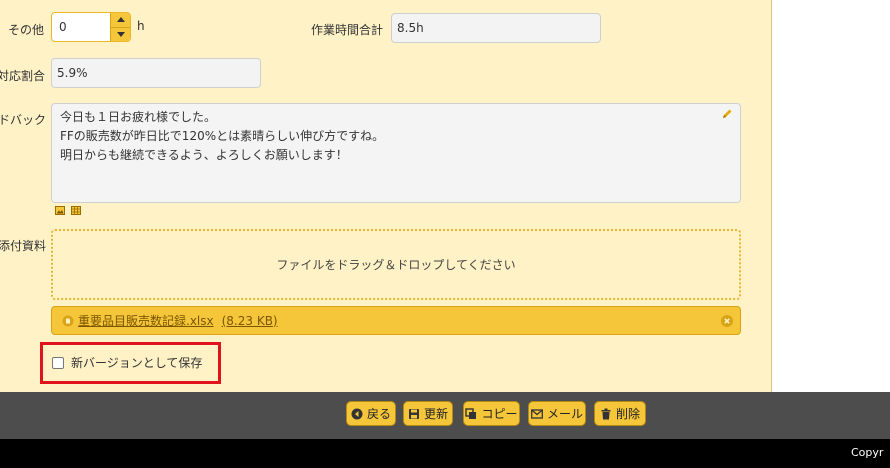 This screenshot has width=890, height=468. I want to click on total-hours-value: 8.5h, so click(410, 28).